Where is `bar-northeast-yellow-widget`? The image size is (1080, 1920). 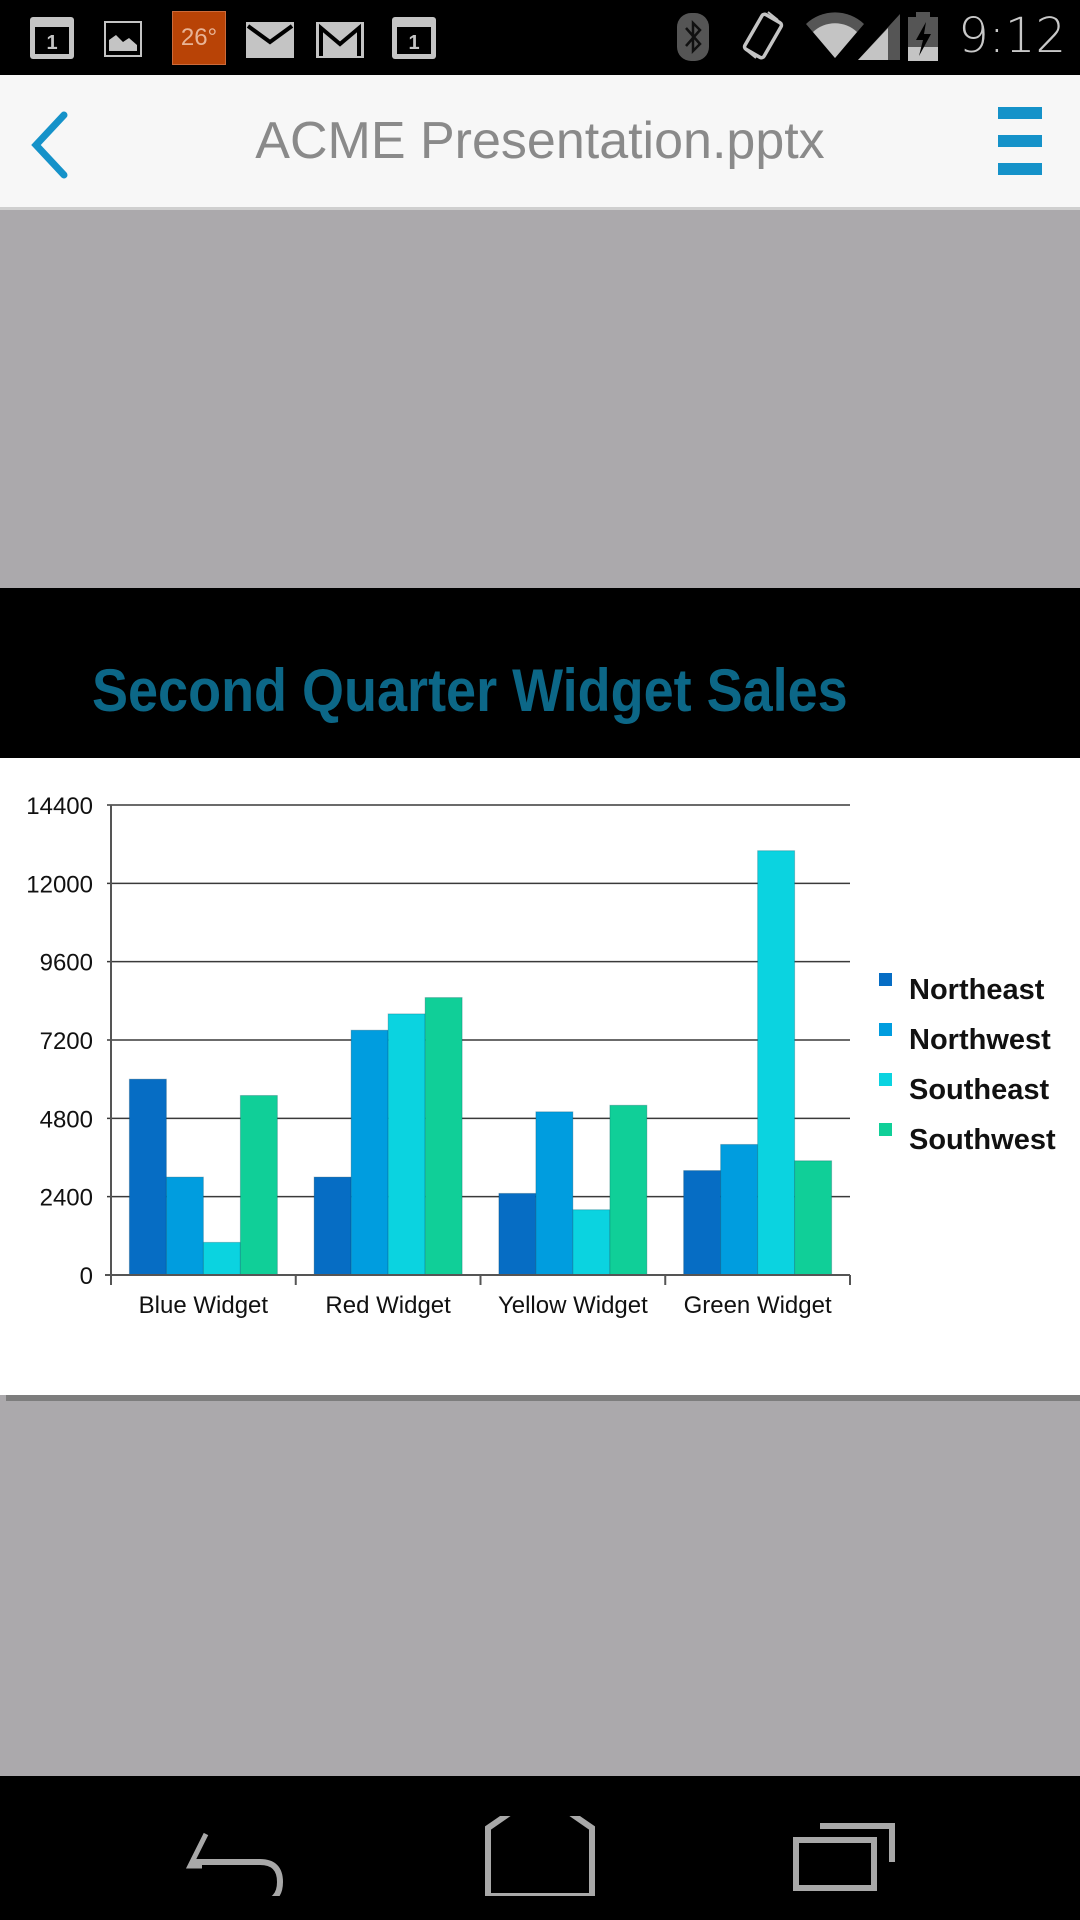 bar-northeast-yellow-widget is located at coordinates (517, 1234).